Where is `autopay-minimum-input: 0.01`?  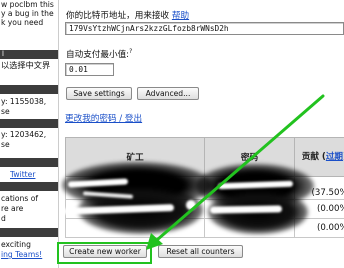
autopay-minimum-input: 0.01 is located at coordinates (89, 69).